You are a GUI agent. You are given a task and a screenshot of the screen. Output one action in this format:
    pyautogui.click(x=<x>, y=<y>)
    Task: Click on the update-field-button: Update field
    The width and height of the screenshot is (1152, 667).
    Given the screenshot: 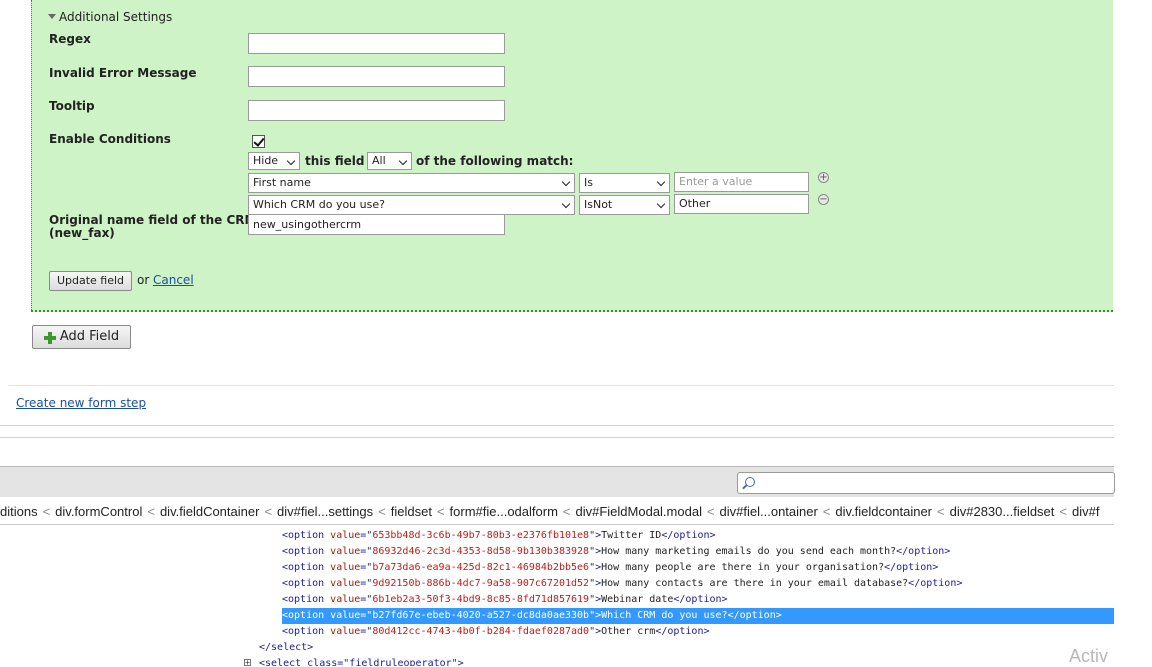 What is the action you would take?
    pyautogui.click(x=90, y=281)
    